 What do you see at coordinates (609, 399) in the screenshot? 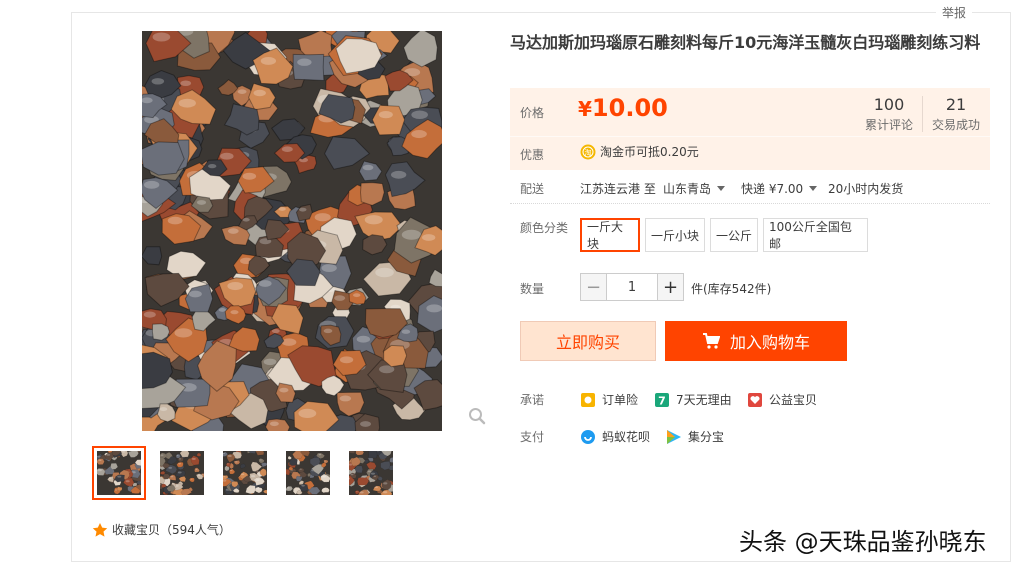
I see `service-order-insurance: 订单险` at bounding box center [609, 399].